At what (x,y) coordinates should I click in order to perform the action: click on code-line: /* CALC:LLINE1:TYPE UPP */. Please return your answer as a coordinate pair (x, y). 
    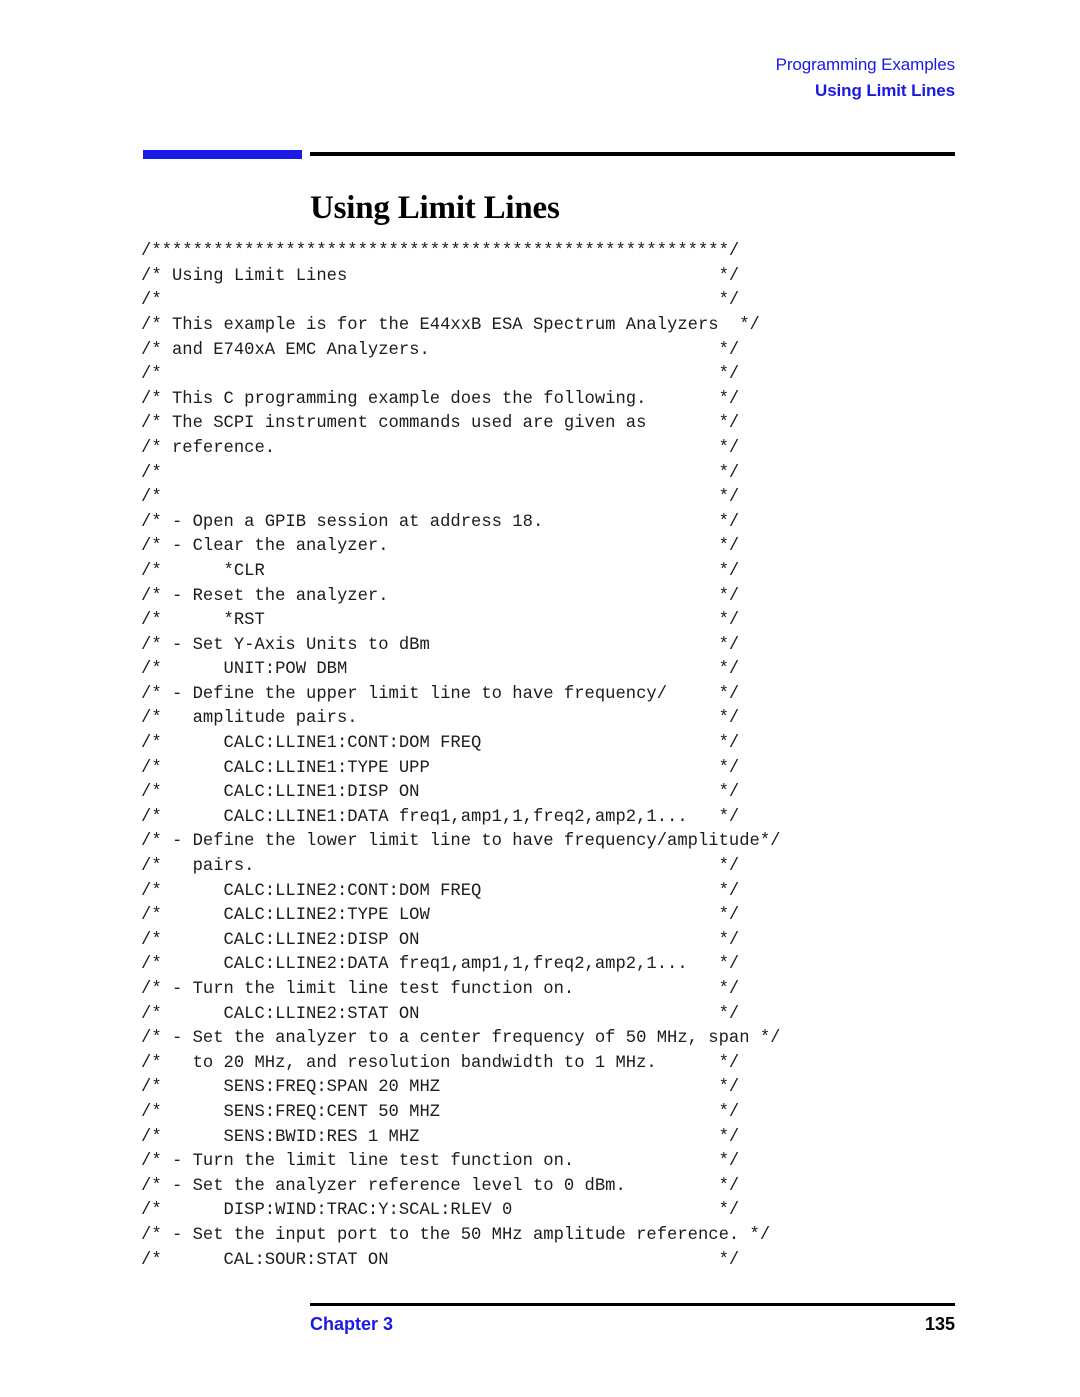
    Looking at the image, I should click on (440, 768).